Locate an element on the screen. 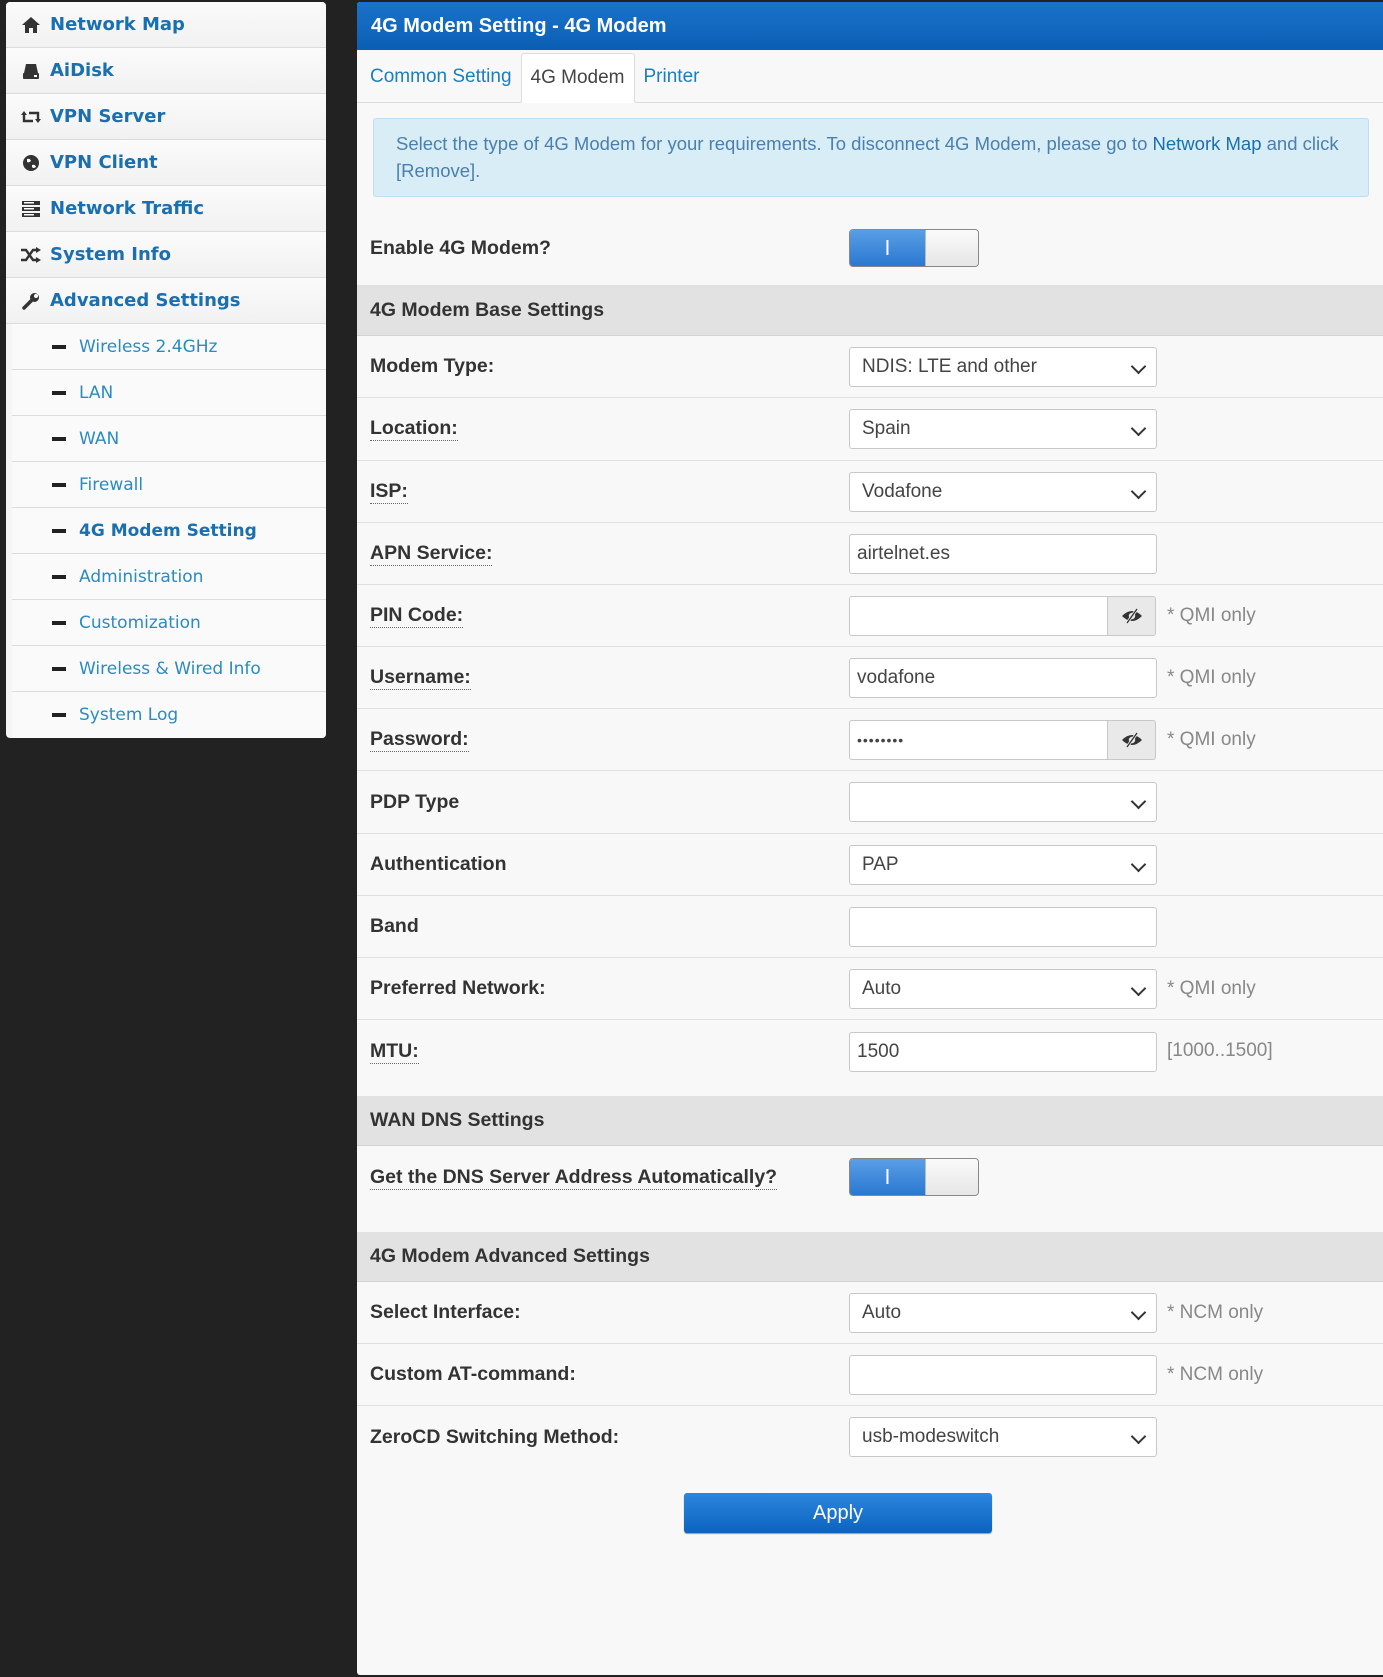 This screenshot has height=1677, width=1383. password-row: Password: •••••••• * QMI only is located at coordinates (870, 740).